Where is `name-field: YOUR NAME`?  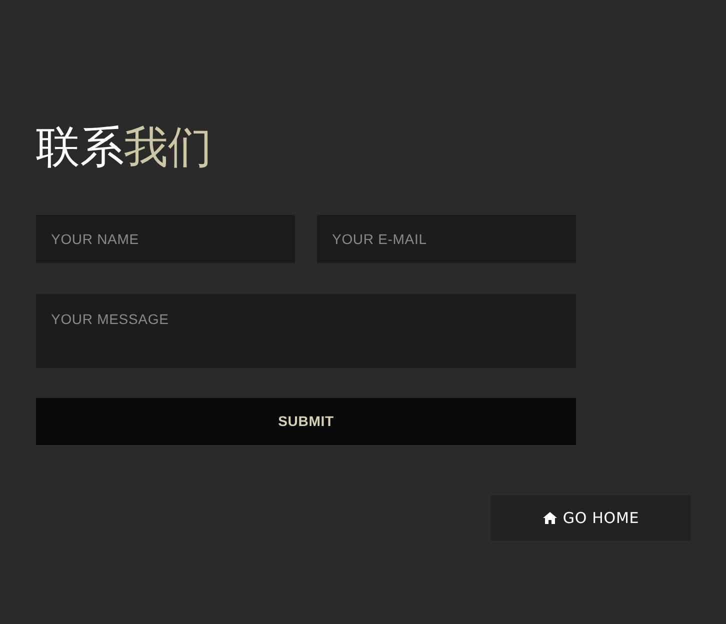
name-field: YOUR NAME is located at coordinates (165, 239).